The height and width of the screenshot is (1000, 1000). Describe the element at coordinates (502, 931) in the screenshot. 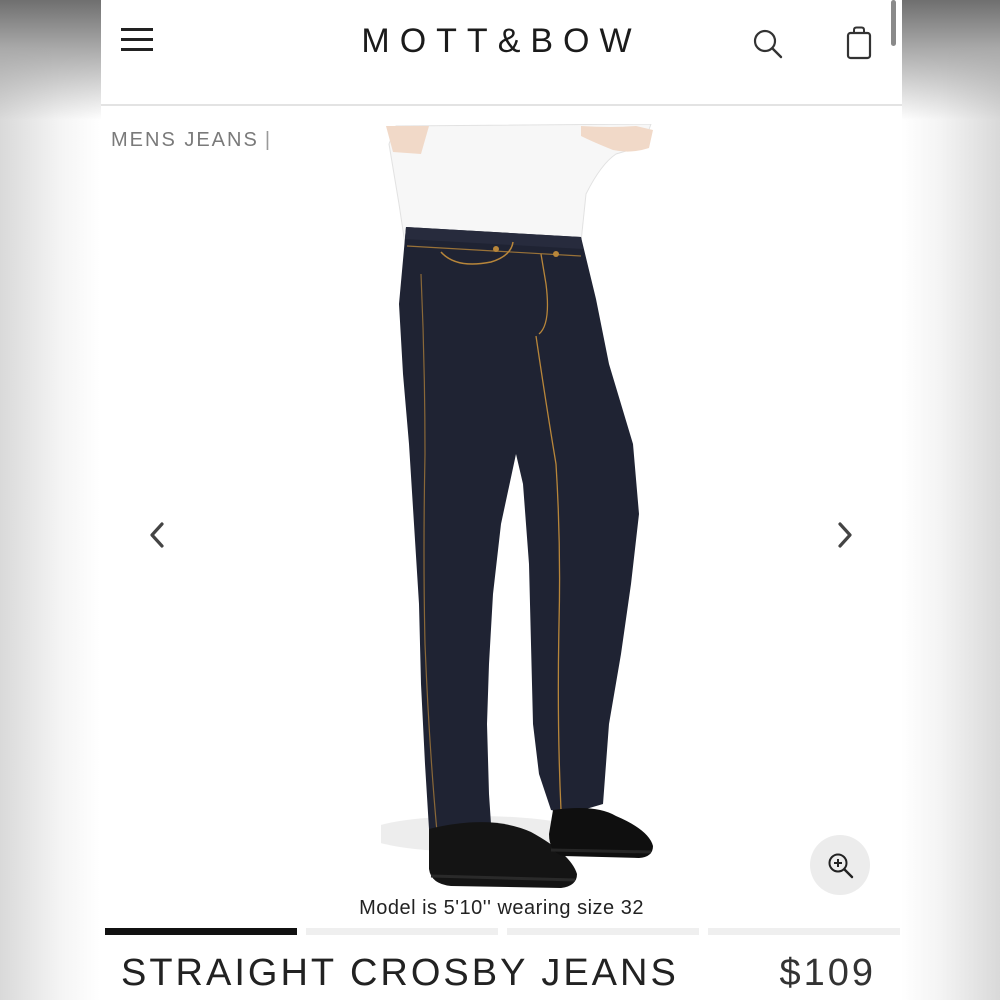

I see `image-pager` at that location.